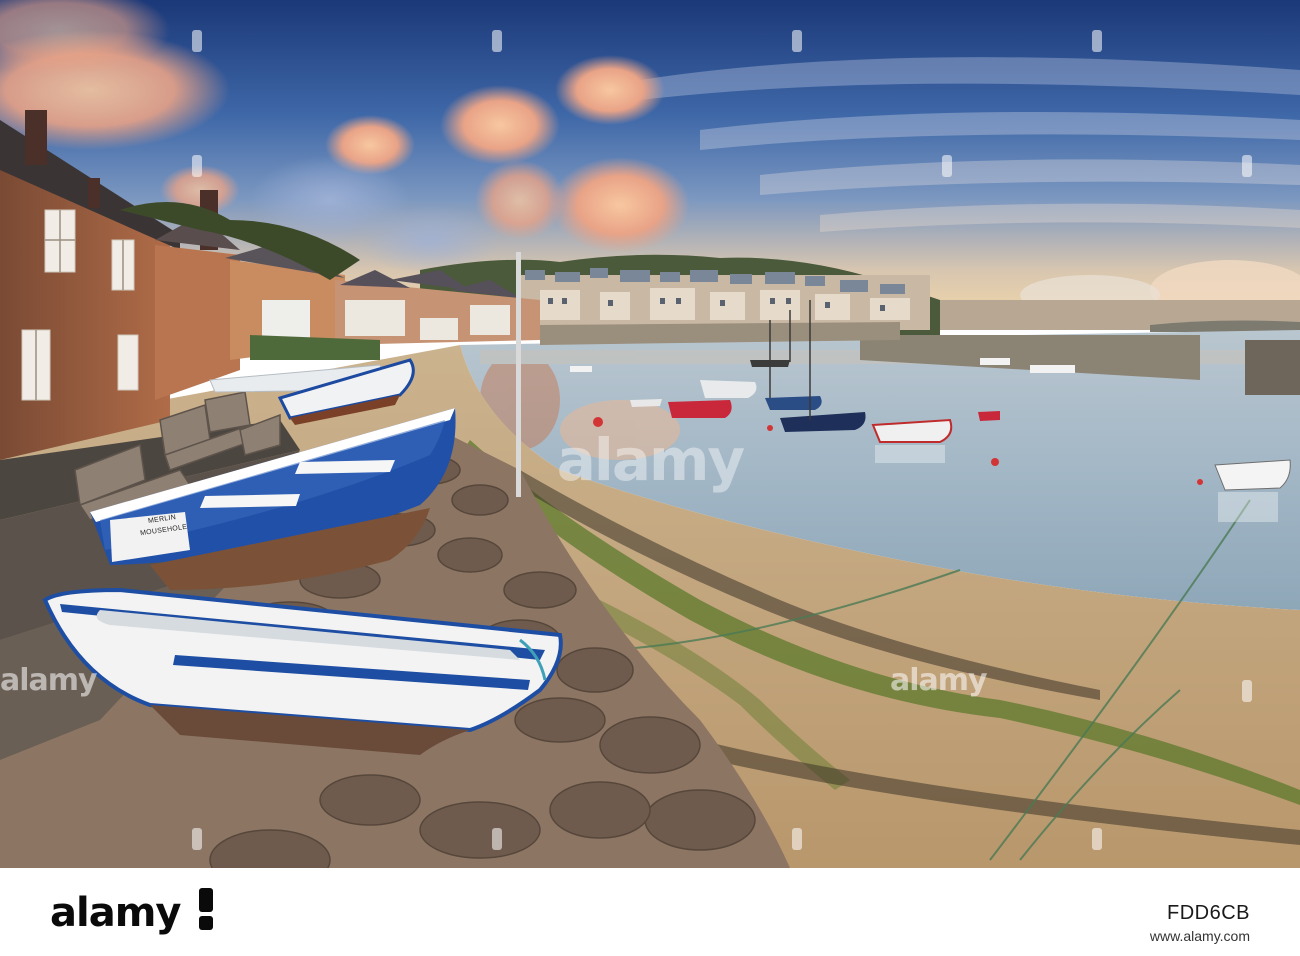 The height and width of the screenshot is (956, 1300). What do you see at coordinates (206, 909) in the screenshot?
I see `alamy-logo-icon` at bounding box center [206, 909].